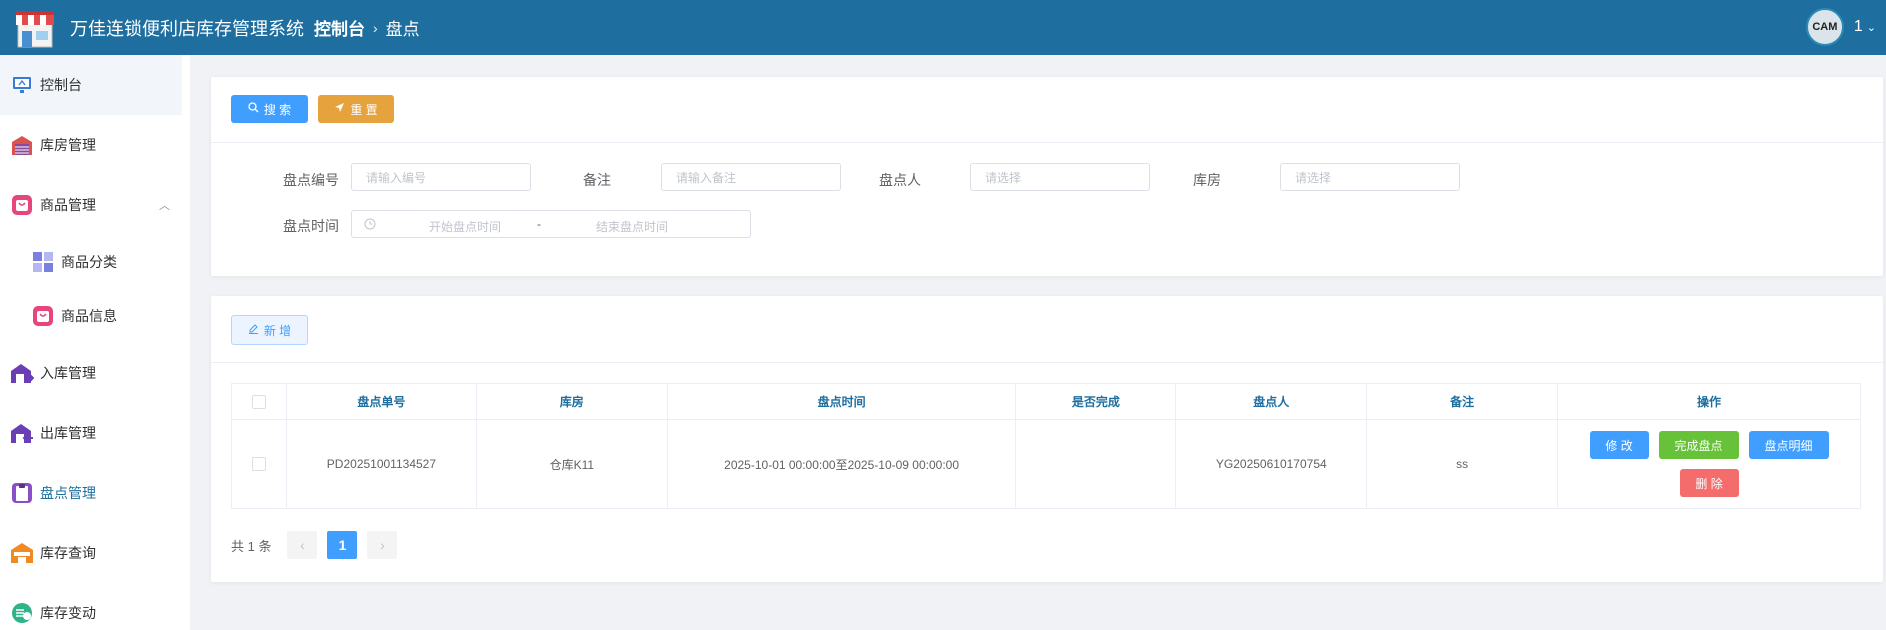  Describe the element at coordinates (1096, 464) in the screenshot. I see `cell-done` at that location.